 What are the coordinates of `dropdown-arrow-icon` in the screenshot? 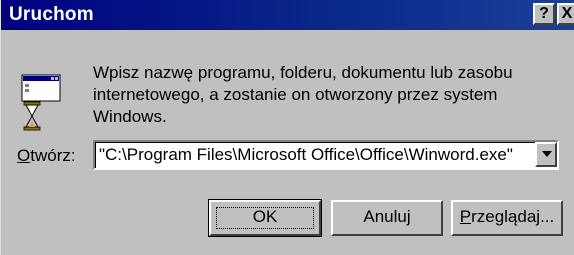 It's located at (547, 154).